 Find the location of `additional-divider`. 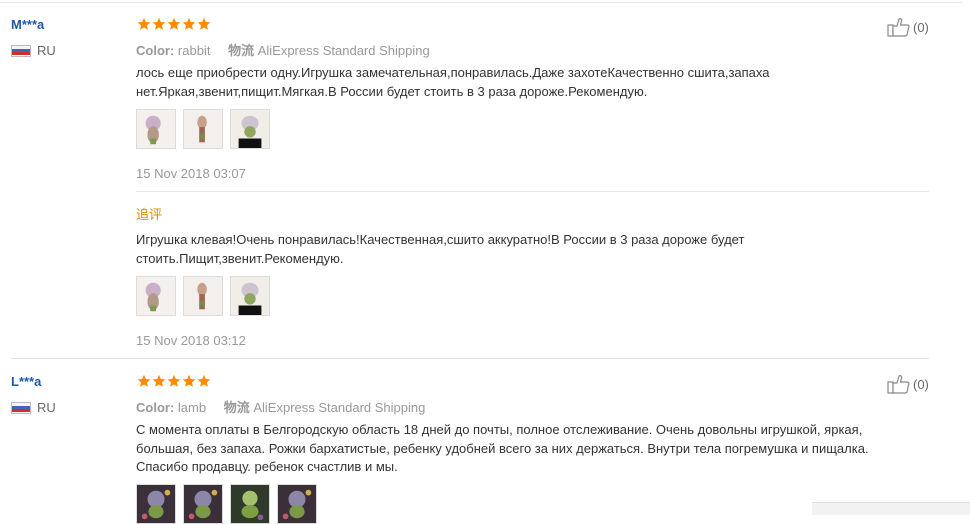

additional-divider is located at coordinates (532, 191).